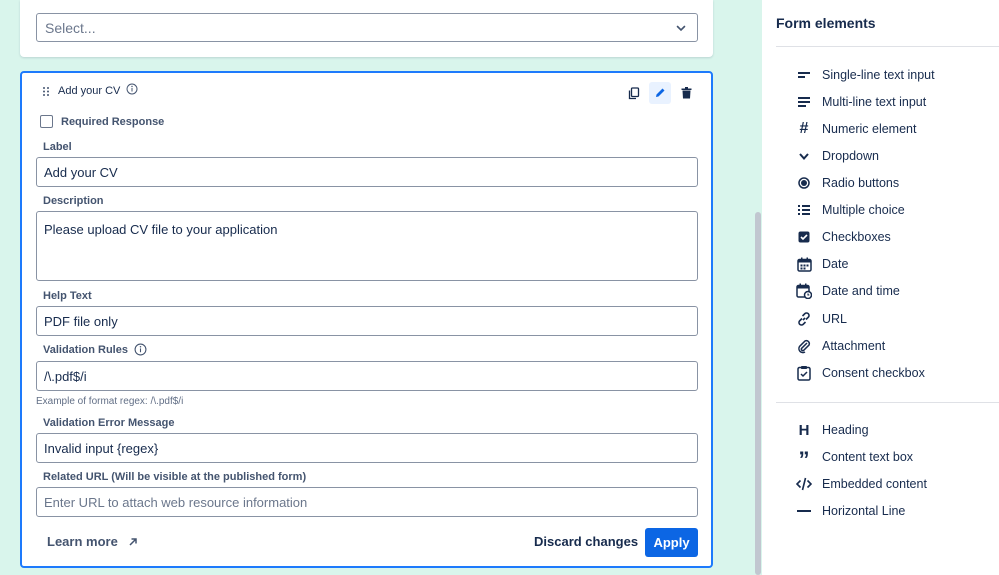  I want to click on clipboard-check-icon, so click(804, 373).